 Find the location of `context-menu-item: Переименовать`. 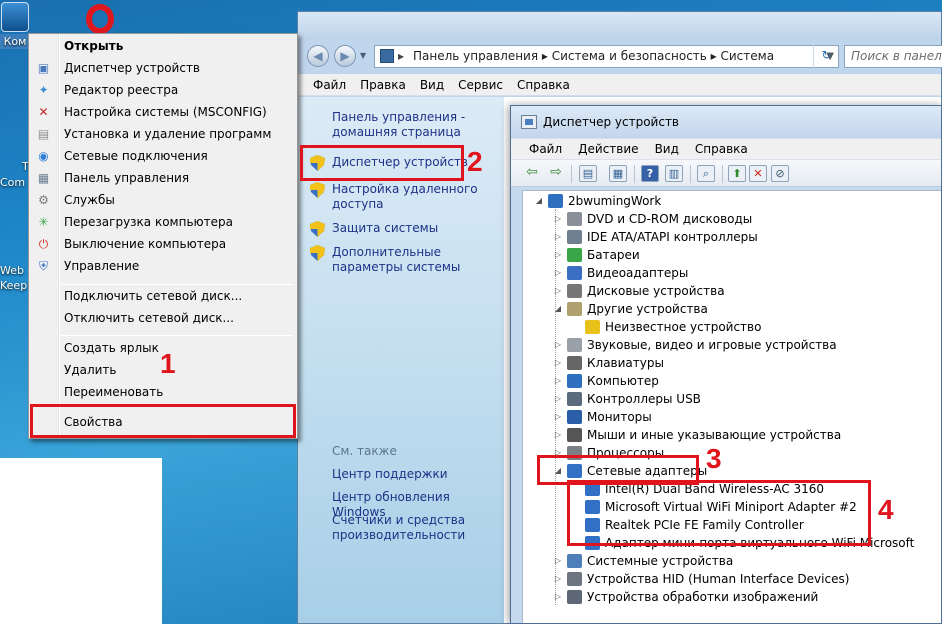

context-menu-item: Переименовать is located at coordinates (163, 392).